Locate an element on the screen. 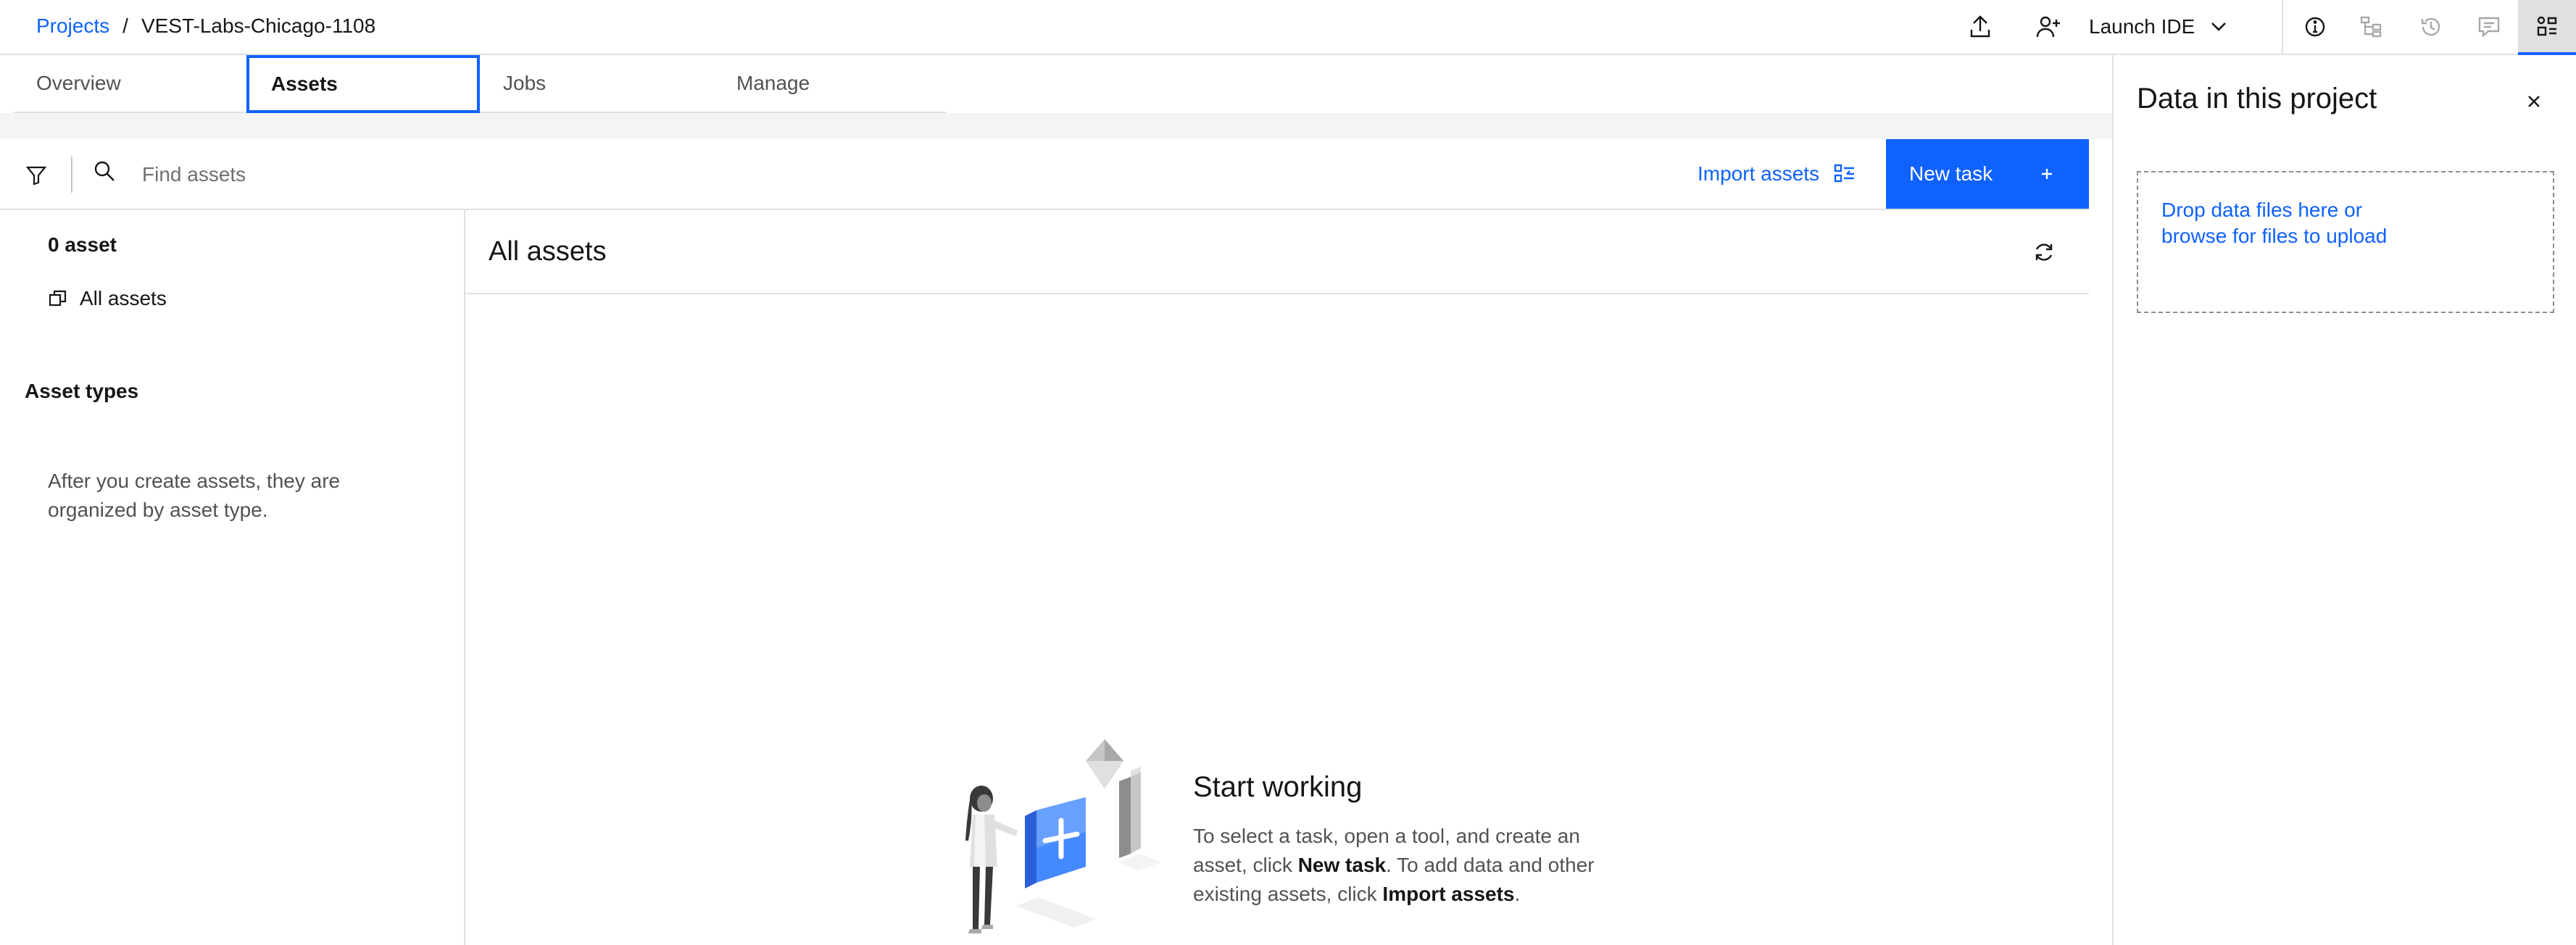 The width and height of the screenshot is (2576, 945). chevron-down-icon is located at coordinates (2219, 26).